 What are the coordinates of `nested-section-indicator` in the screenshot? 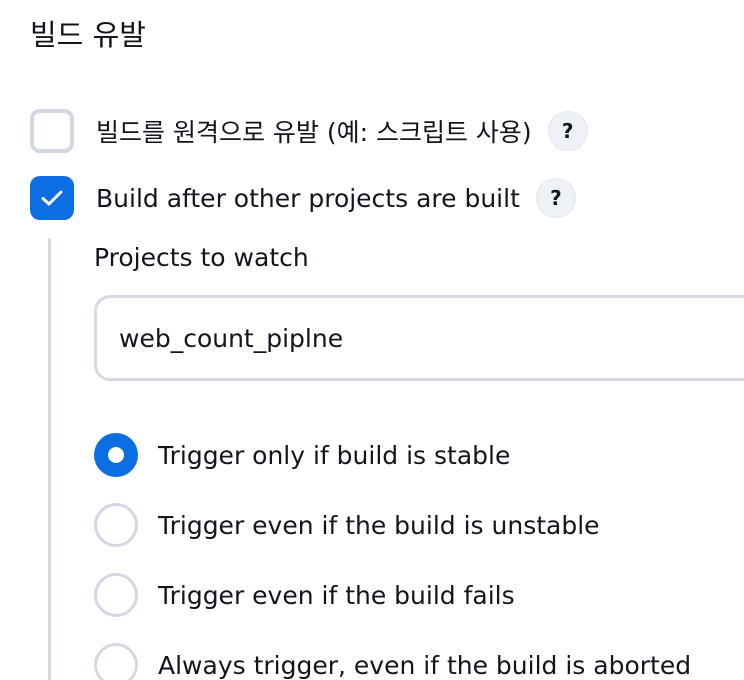 It's located at (49, 459).